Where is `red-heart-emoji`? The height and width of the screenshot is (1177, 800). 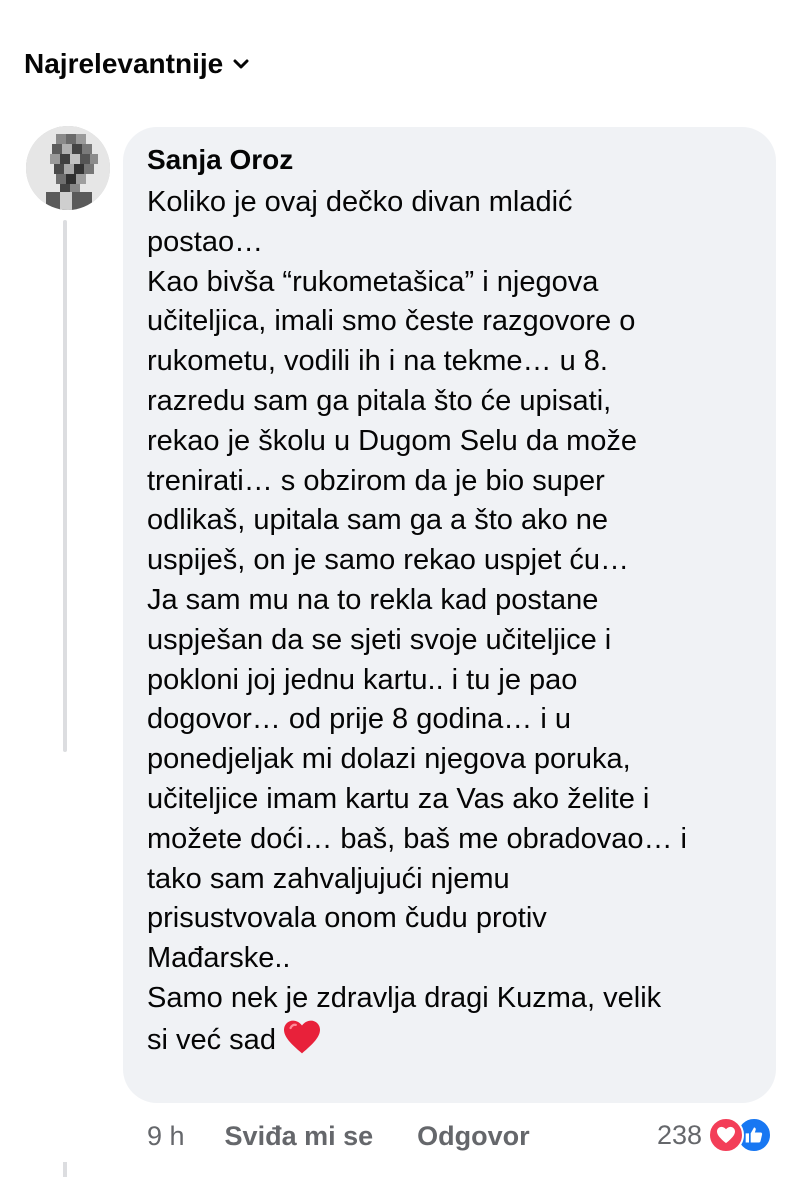
red-heart-emoji is located at coordinates (301, 1037).